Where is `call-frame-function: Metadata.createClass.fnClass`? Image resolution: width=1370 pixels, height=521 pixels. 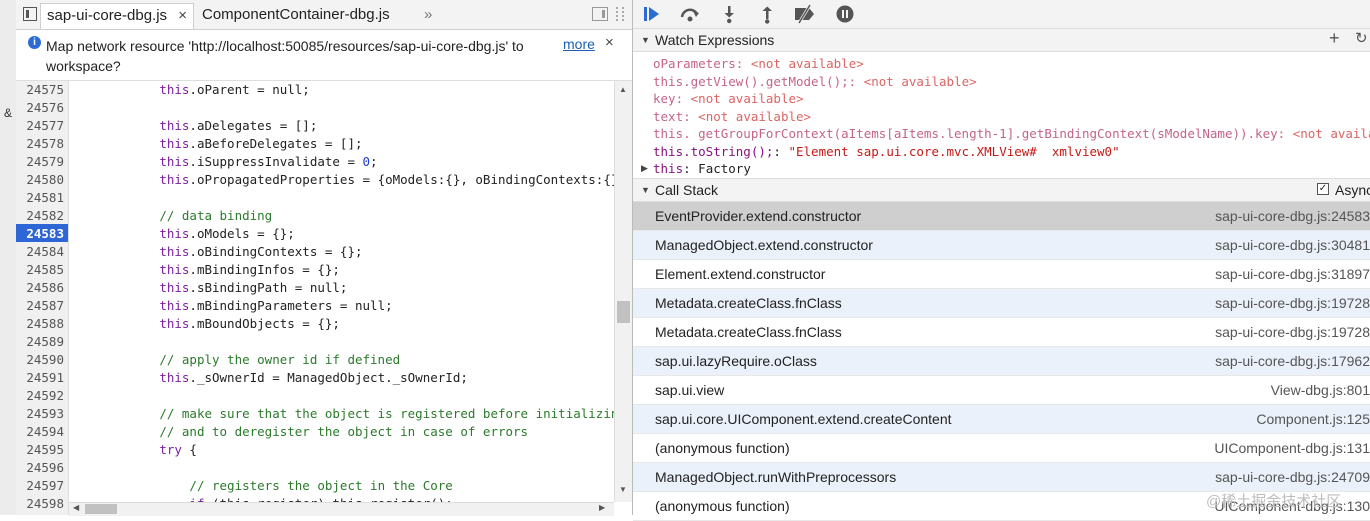 call-frame-function: Metadata.createClass.fnClass is located at coordinates (748, 332).